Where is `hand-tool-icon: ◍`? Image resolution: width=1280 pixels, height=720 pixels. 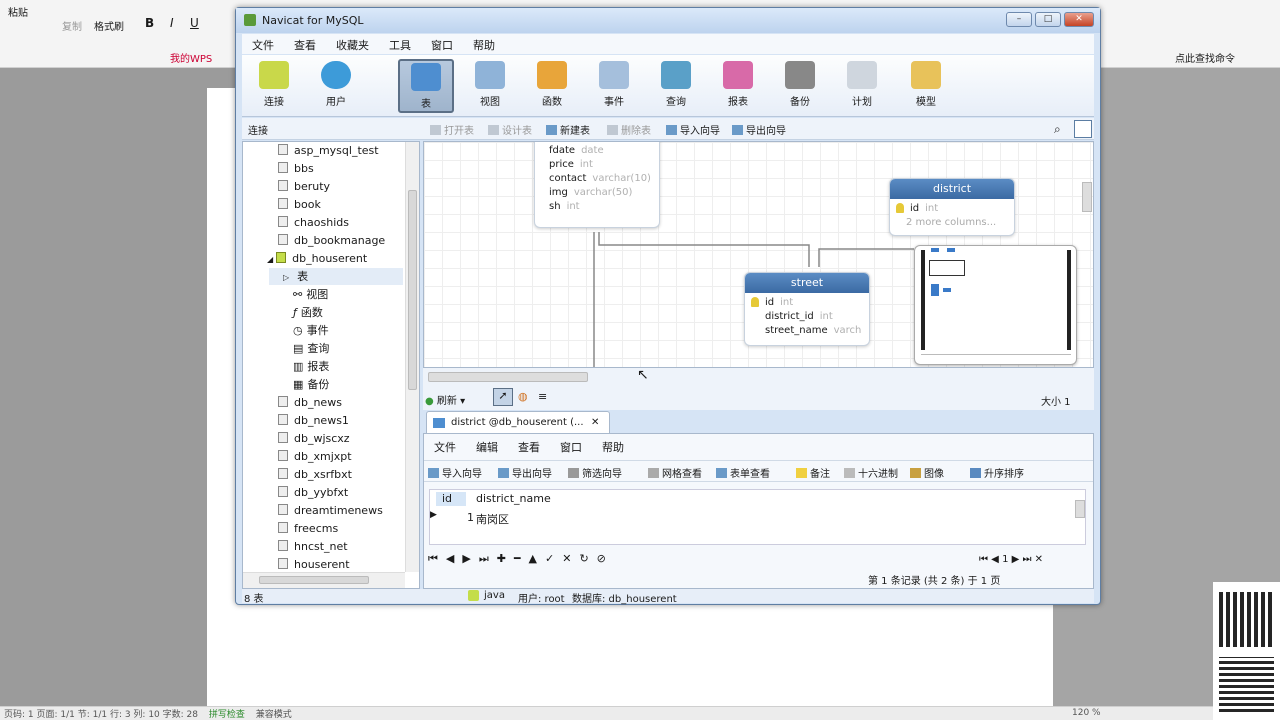
hand-tool-icon: ◍ is located at coordinates (523, 396).